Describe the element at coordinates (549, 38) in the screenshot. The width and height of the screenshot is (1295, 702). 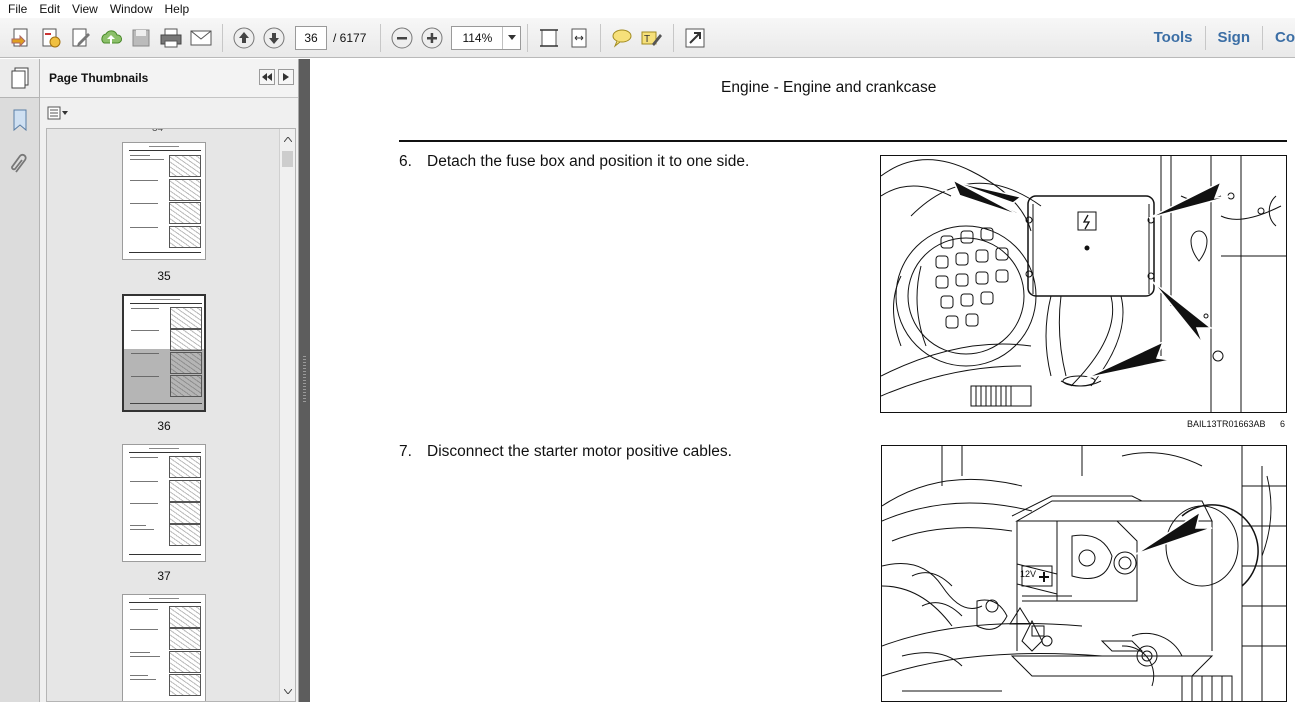
I see `fit-page-icon` at that location.